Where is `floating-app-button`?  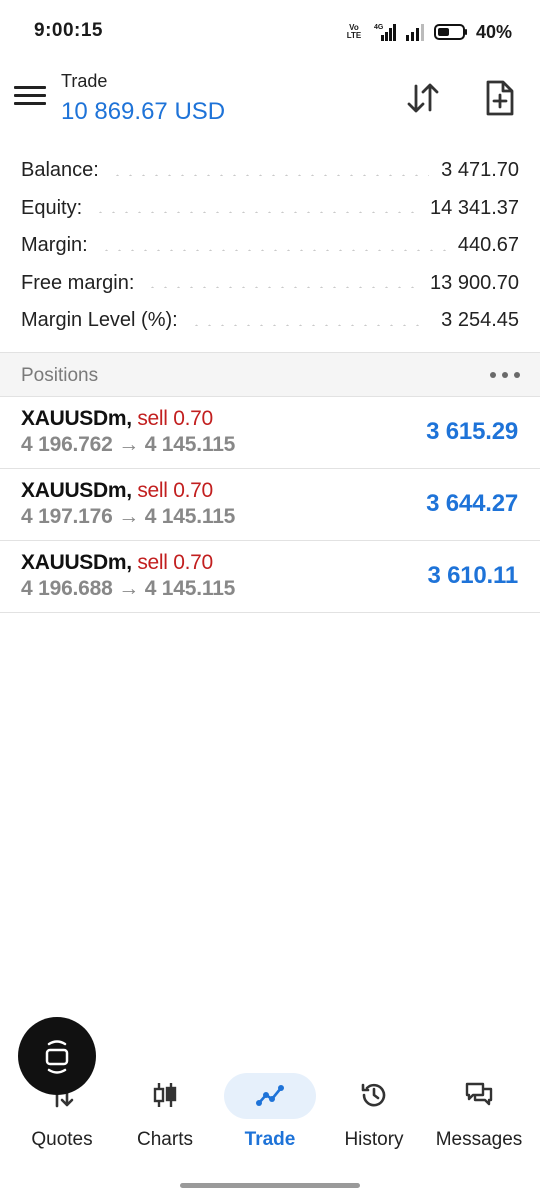
floating-app-button is located at coordinates (57, 1056).